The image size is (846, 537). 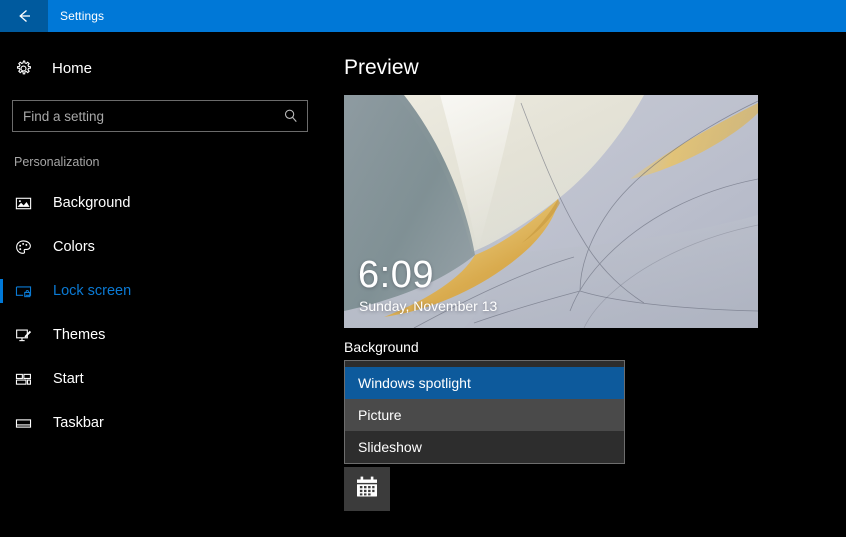 What do you see at coordinates (165, 335) in the screenshot?
I see `sidebar-item-themes: Themes` at bounding box center [165, 335].